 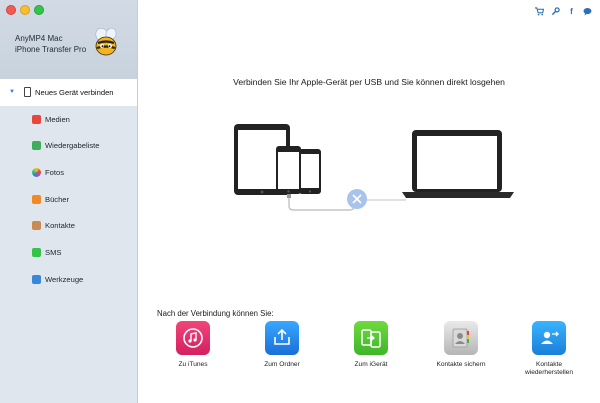 I want to click on macbook-icon, so click(x=458, y=164).